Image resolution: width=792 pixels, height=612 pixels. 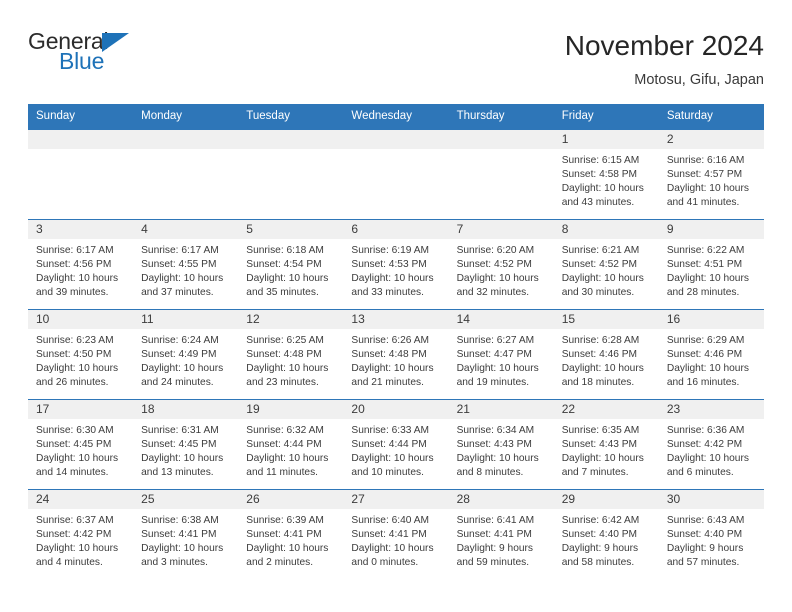 I want to click on sunrise-text: Sunrise: 6:26 AM, so click(x=390, y=340).